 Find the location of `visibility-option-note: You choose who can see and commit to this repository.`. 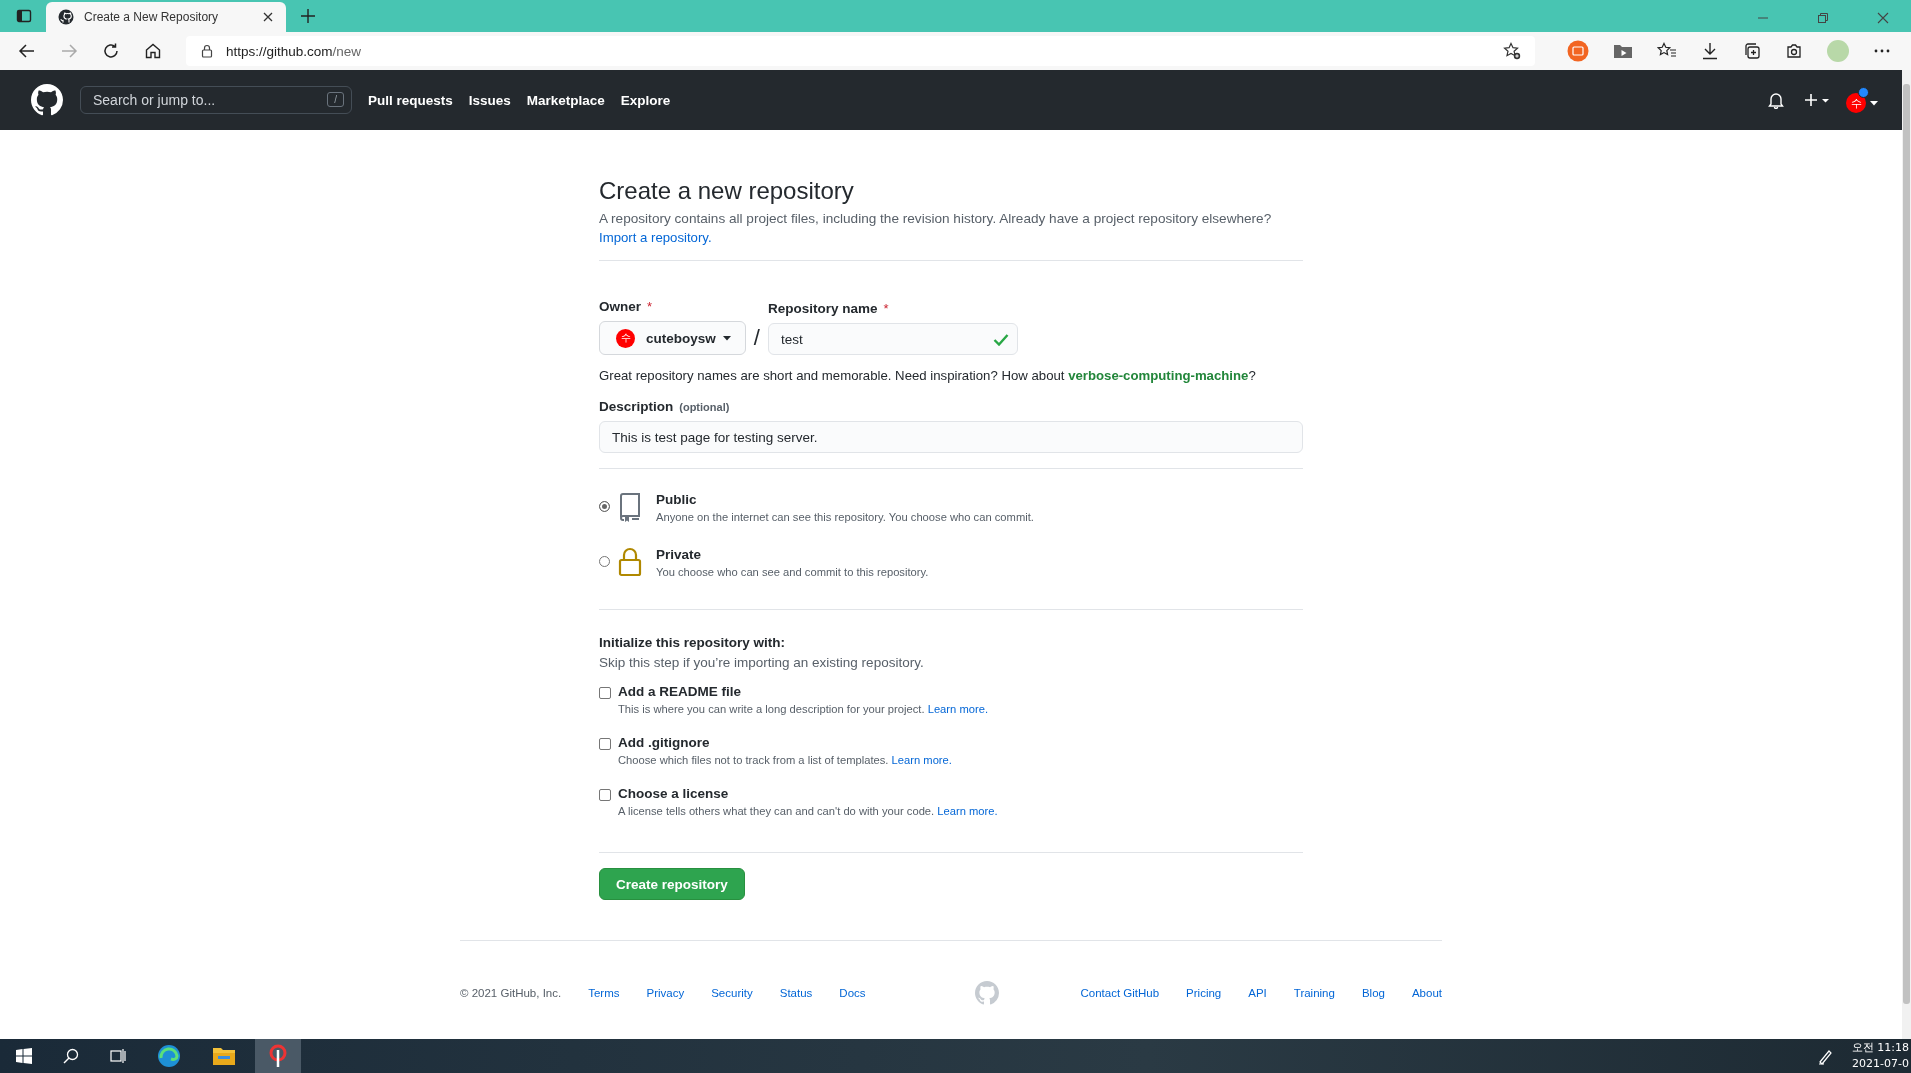

visibility-option-note: You choose who can see and commit to this repository. is located at coordinates (792, 572).